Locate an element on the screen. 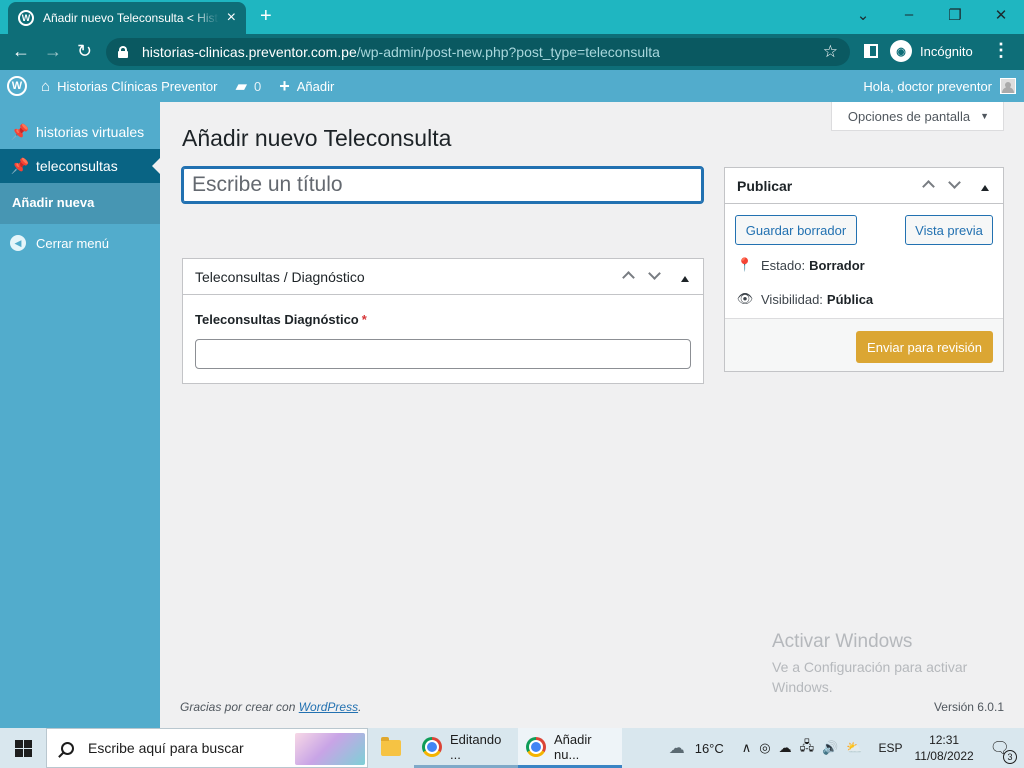  pin-icon: 📌 is located at coordinates (20, 132).